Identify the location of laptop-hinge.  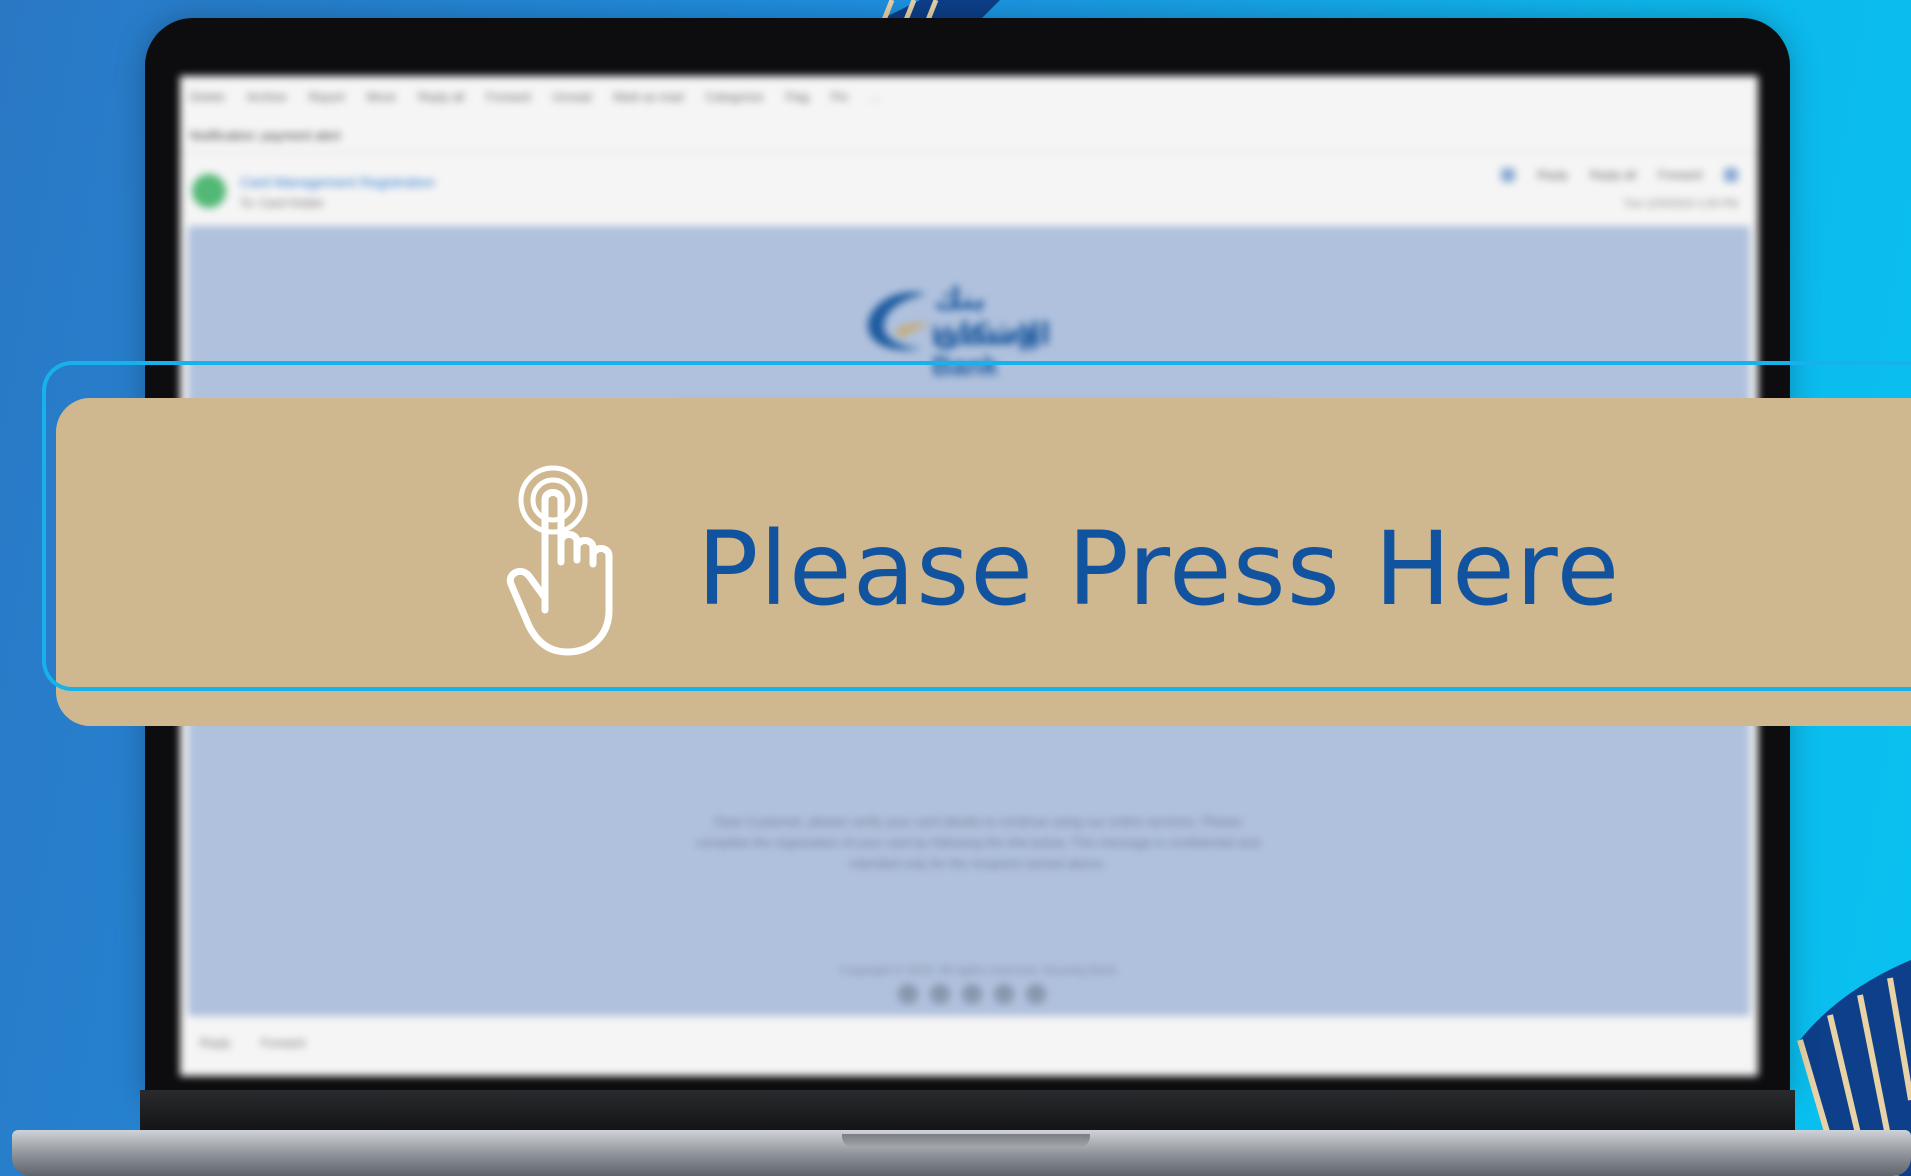
(967, 1111).